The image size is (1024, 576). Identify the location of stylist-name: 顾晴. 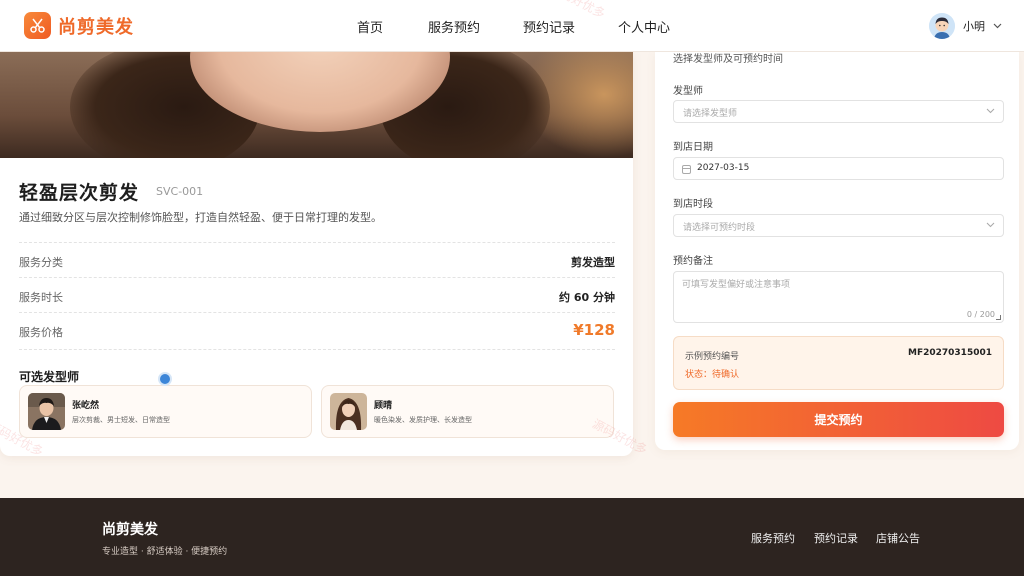
(383, 406).